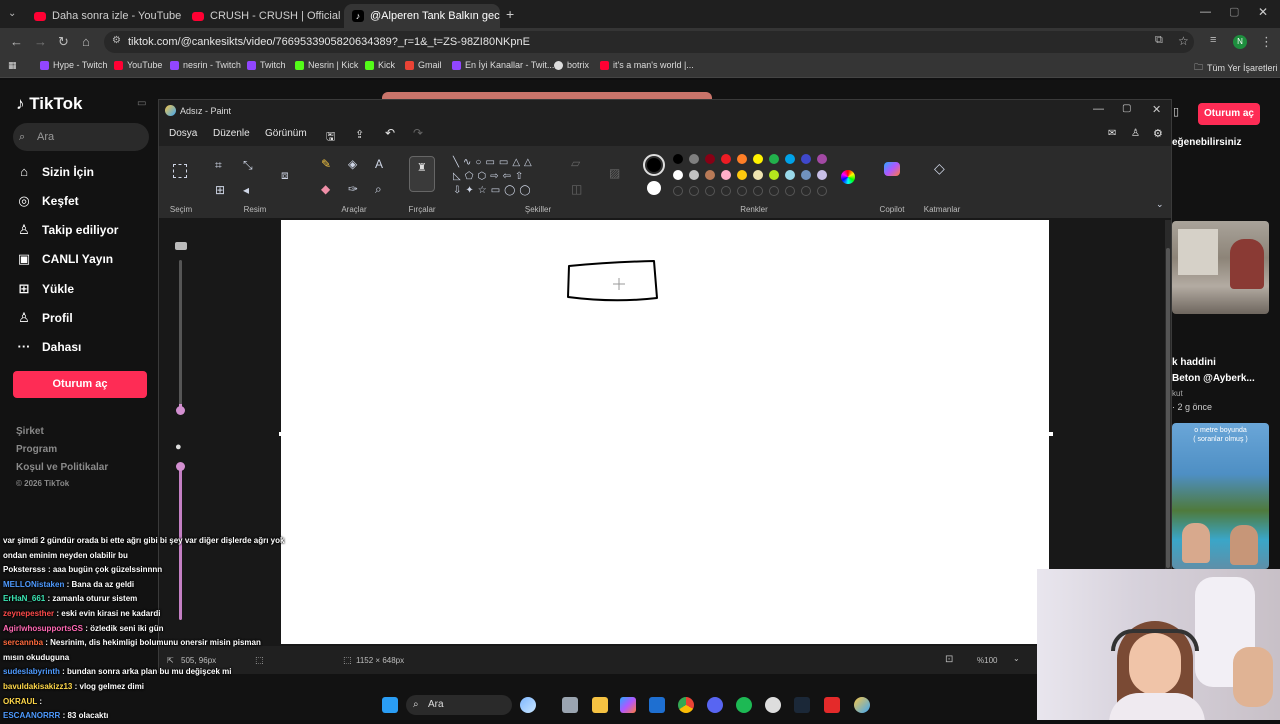 The height and width of the screenshot is (724, 1280). What do you see at coordinates (1159, 40) in the screenshot?
I see `translate-icon: ⧉` at bounding box center [1159, 40].